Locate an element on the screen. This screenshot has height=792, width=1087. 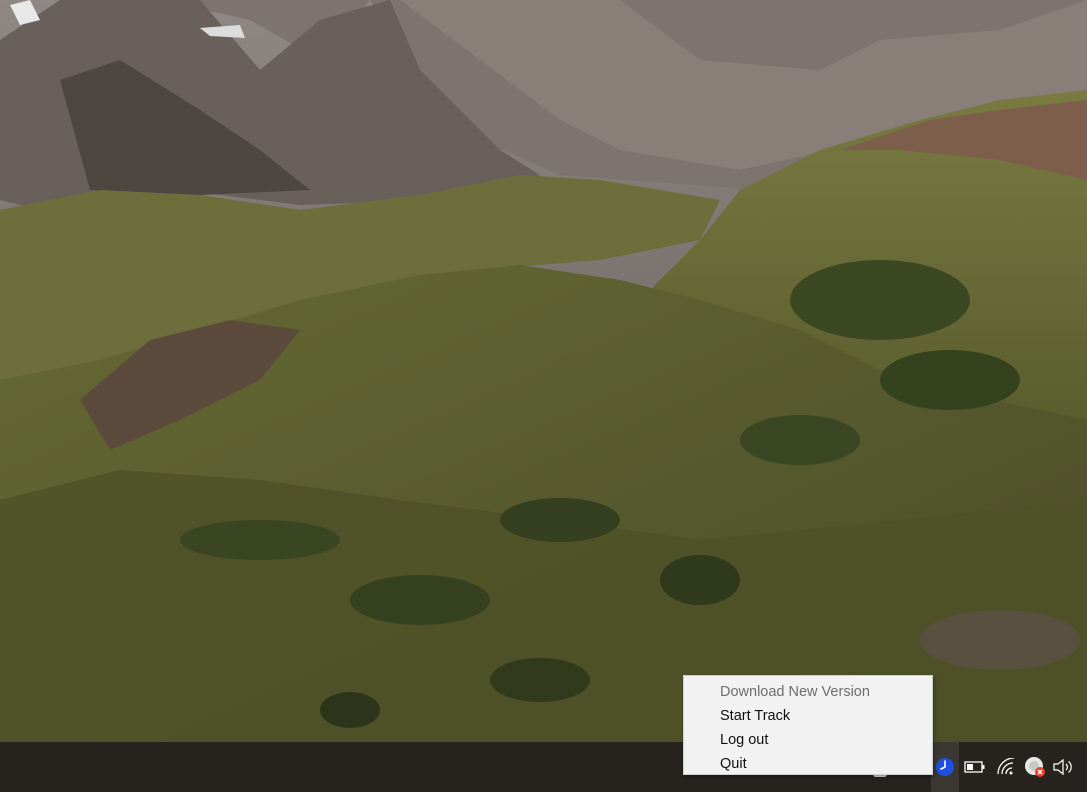
wifi-icon is located at coordinates (1006, 766).